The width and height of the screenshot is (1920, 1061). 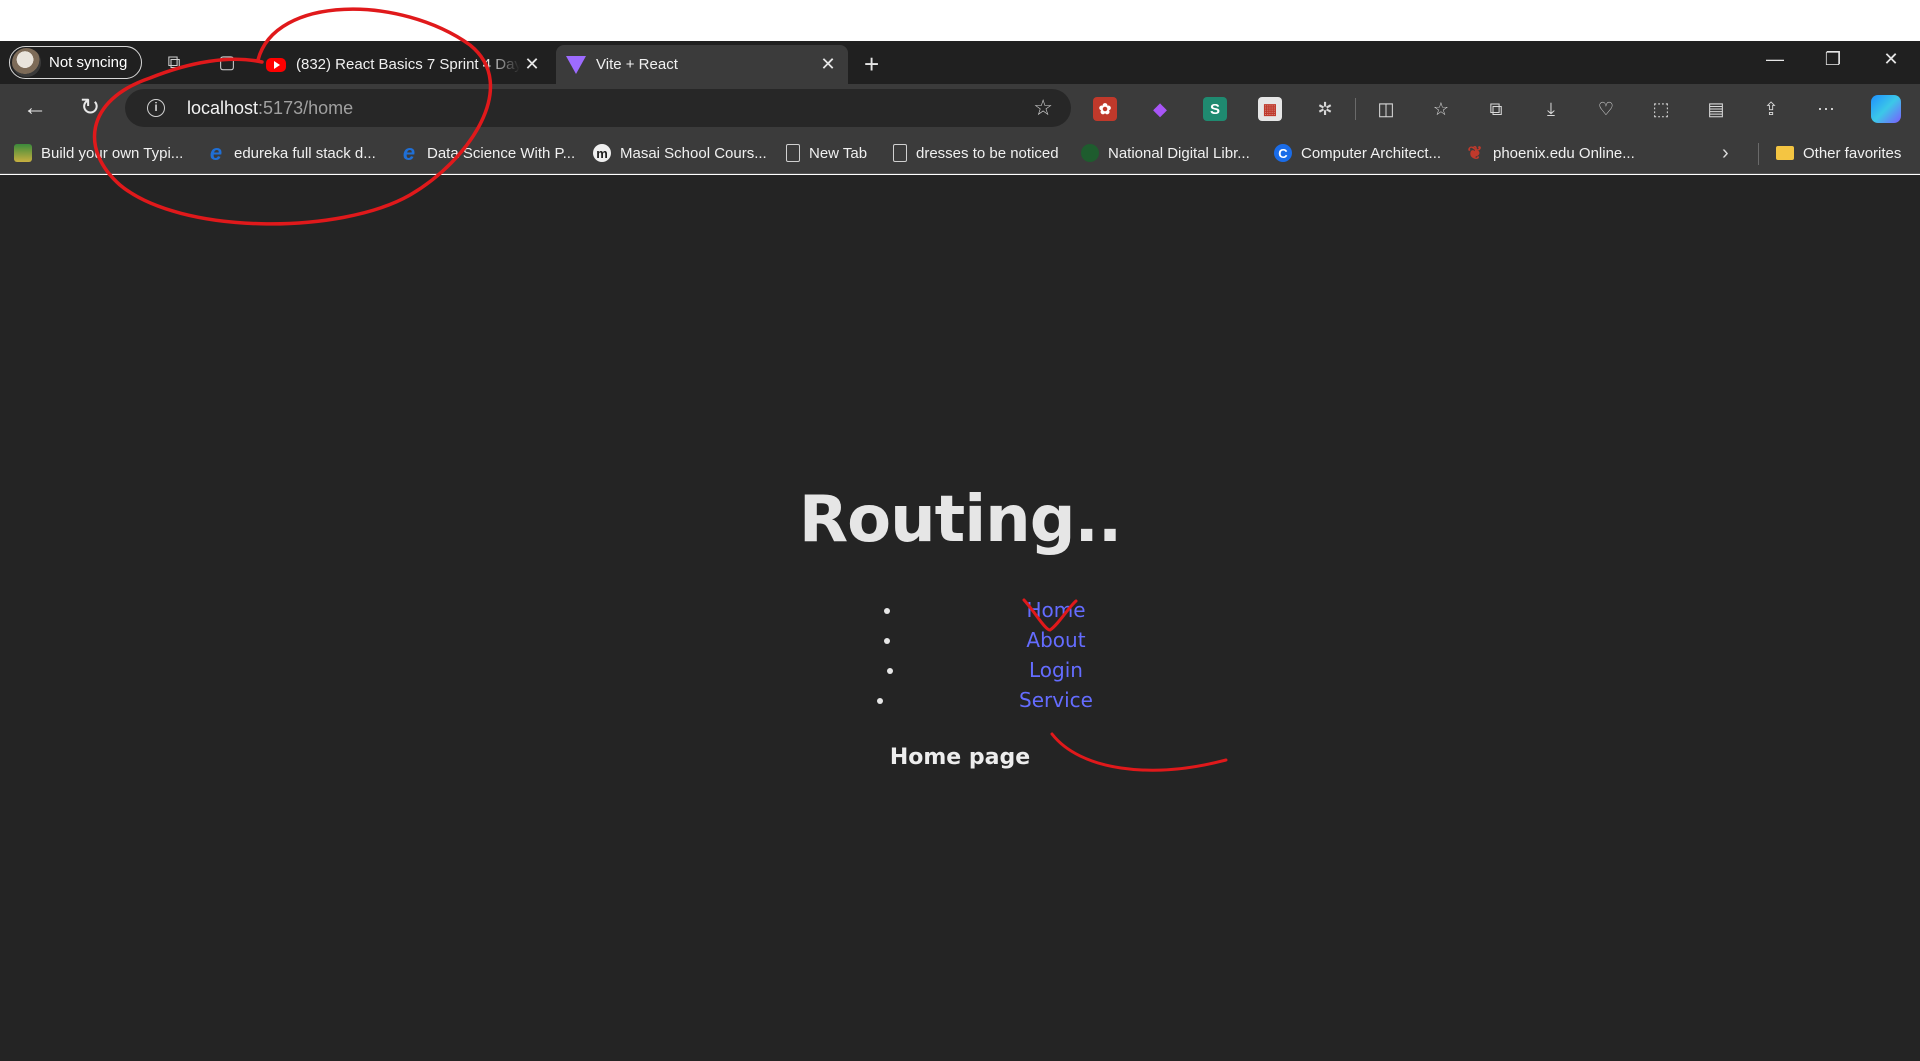 What do you see at coordinates (985, 670) in the screenshot?
I see `nav-list-item: Login` at bounding box center [985, 670].